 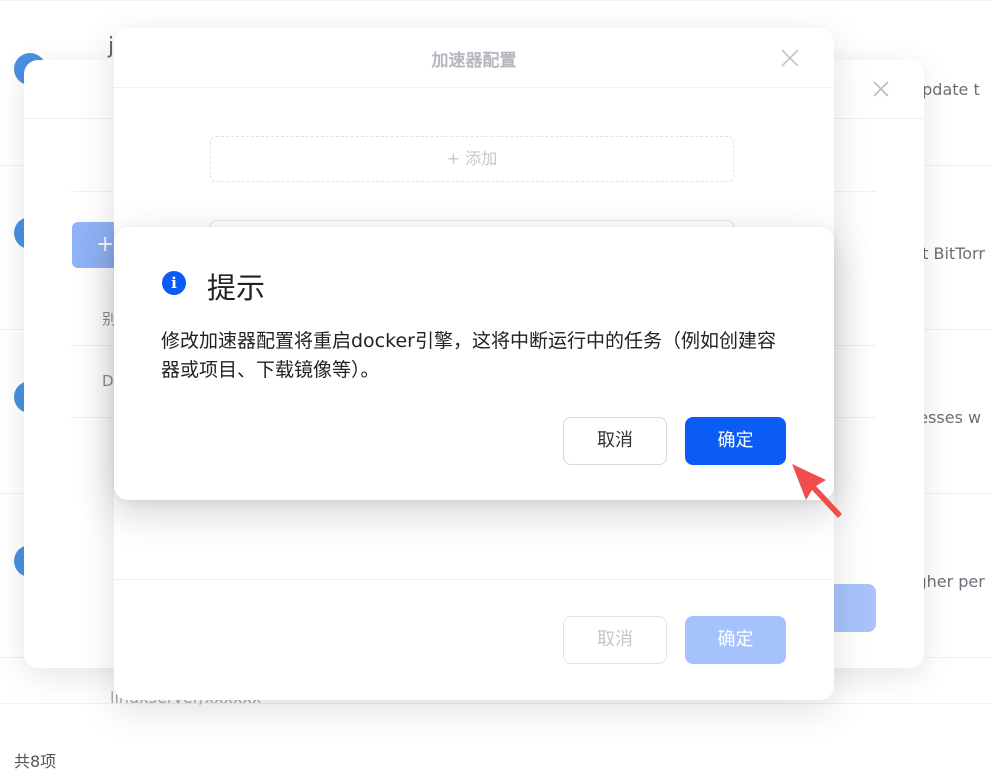 I want to click on info-icon: i, so click(x=174, y=283).